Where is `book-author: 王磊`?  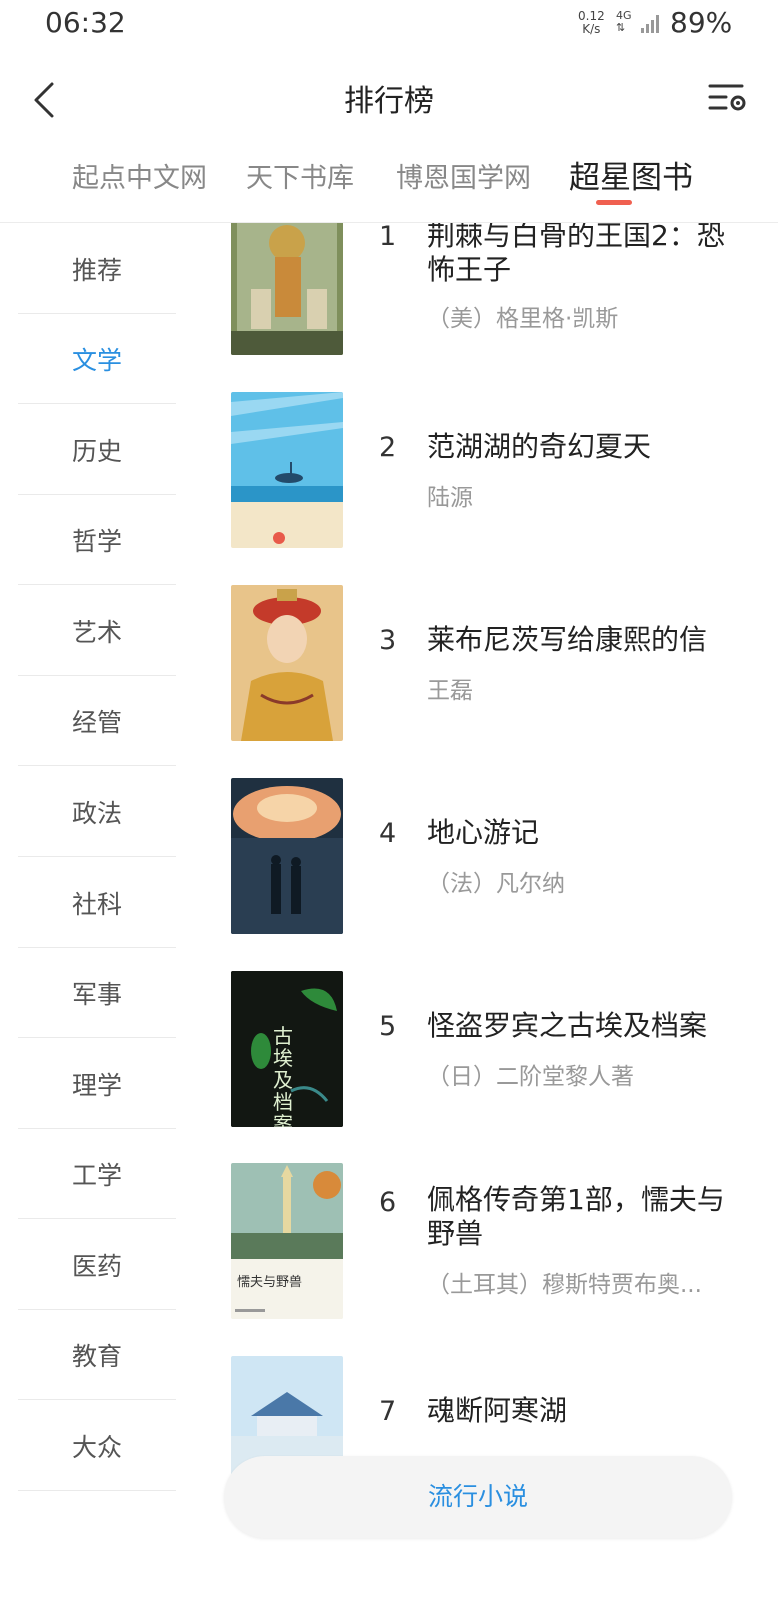 book-author: 王磊 is located at coordinates (450, 691).